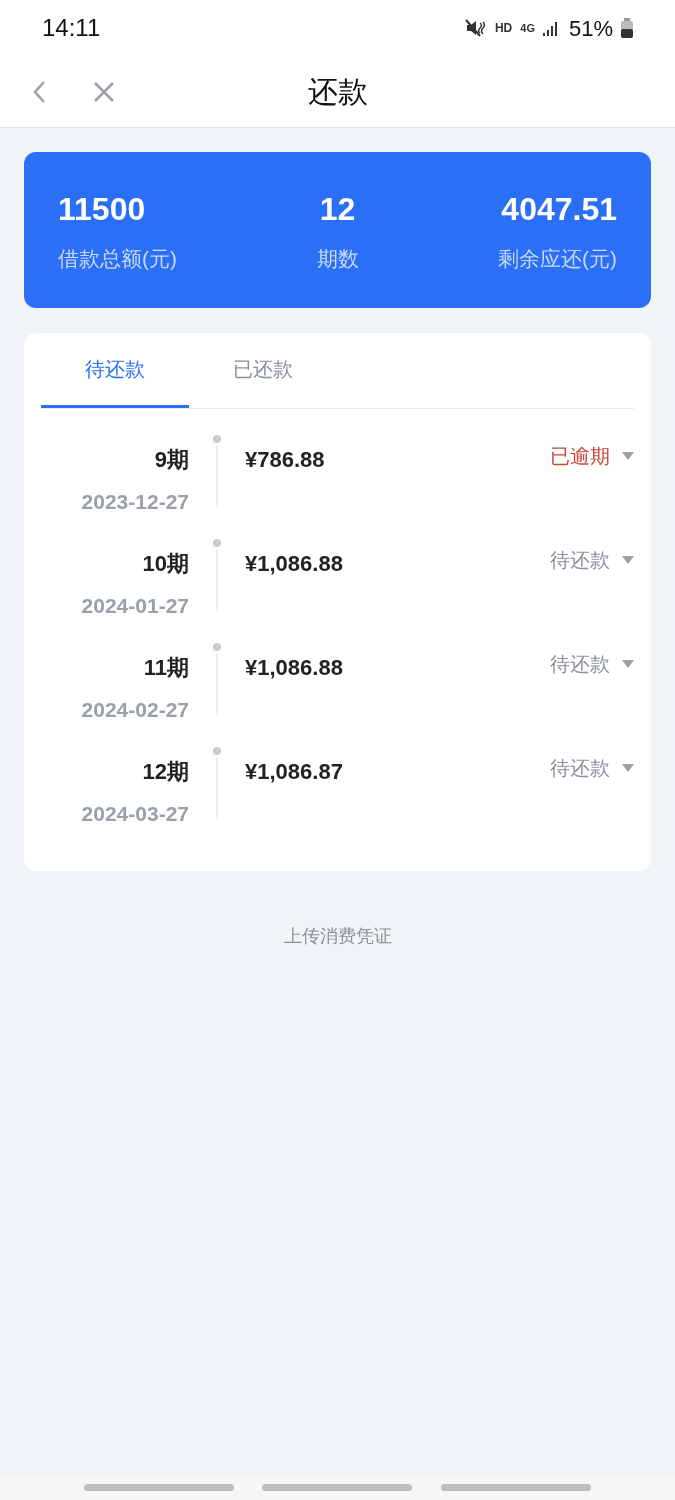 The width and height of the screenshot is (675, 1500). I want to click on tab: 待还款, so click(115, 370).